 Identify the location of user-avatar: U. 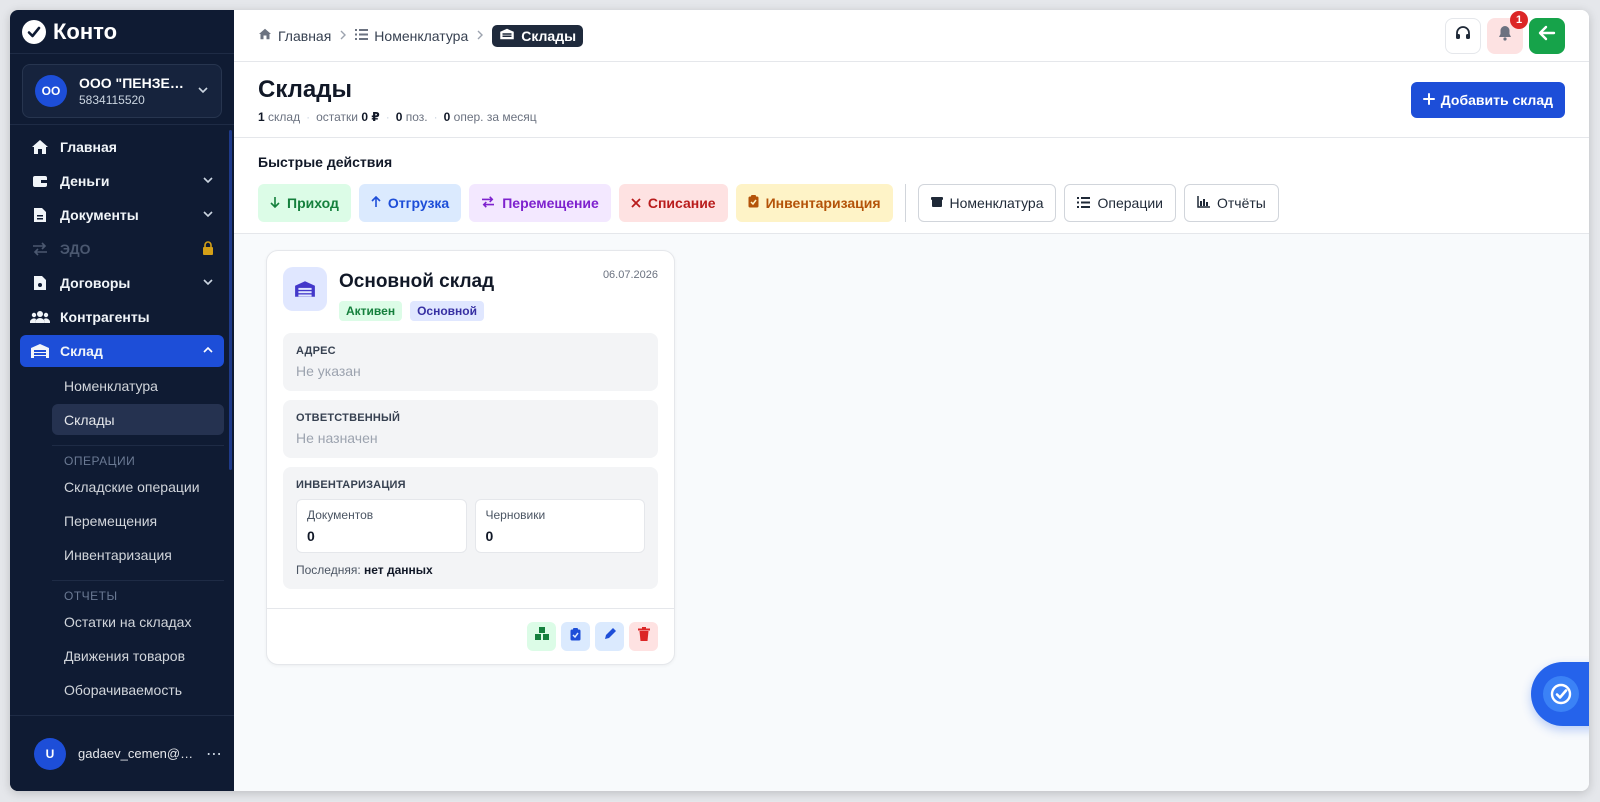
(50, 753).